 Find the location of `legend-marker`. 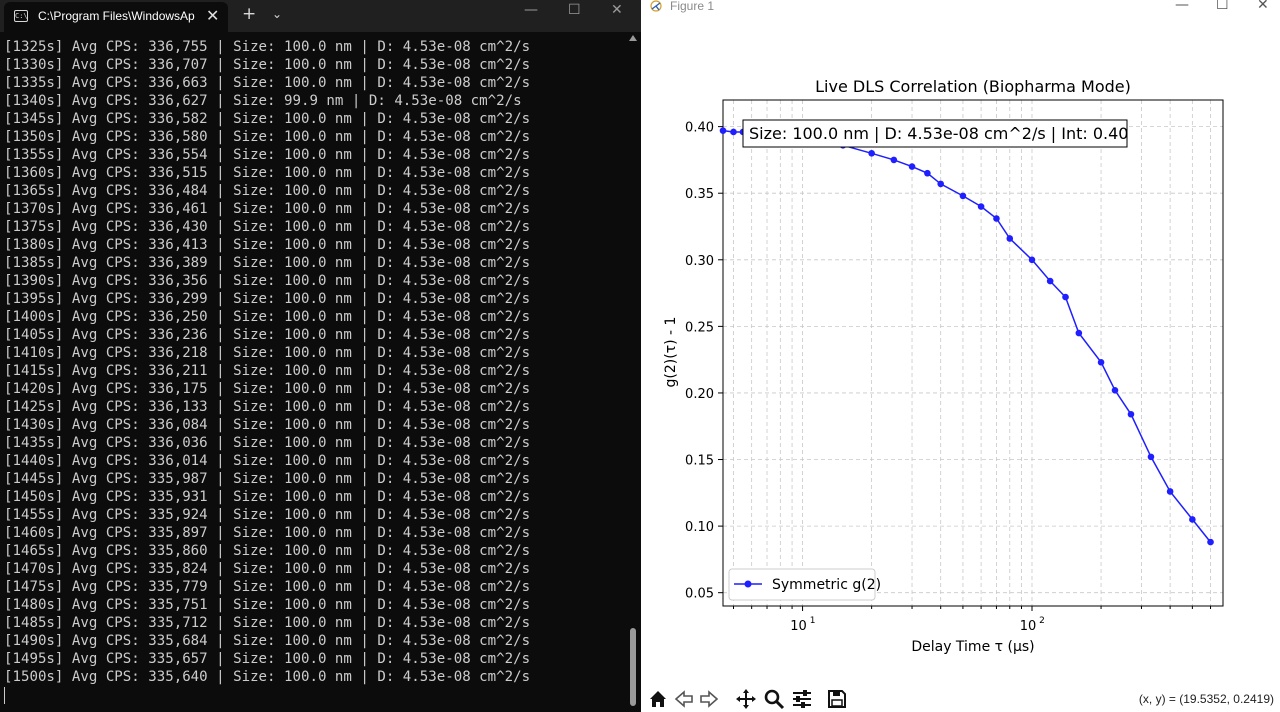

legend-marker is located at coordinates (748, 584).